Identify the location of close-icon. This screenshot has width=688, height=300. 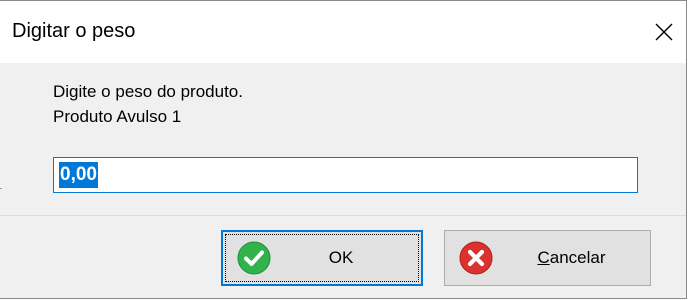
(664, 32).